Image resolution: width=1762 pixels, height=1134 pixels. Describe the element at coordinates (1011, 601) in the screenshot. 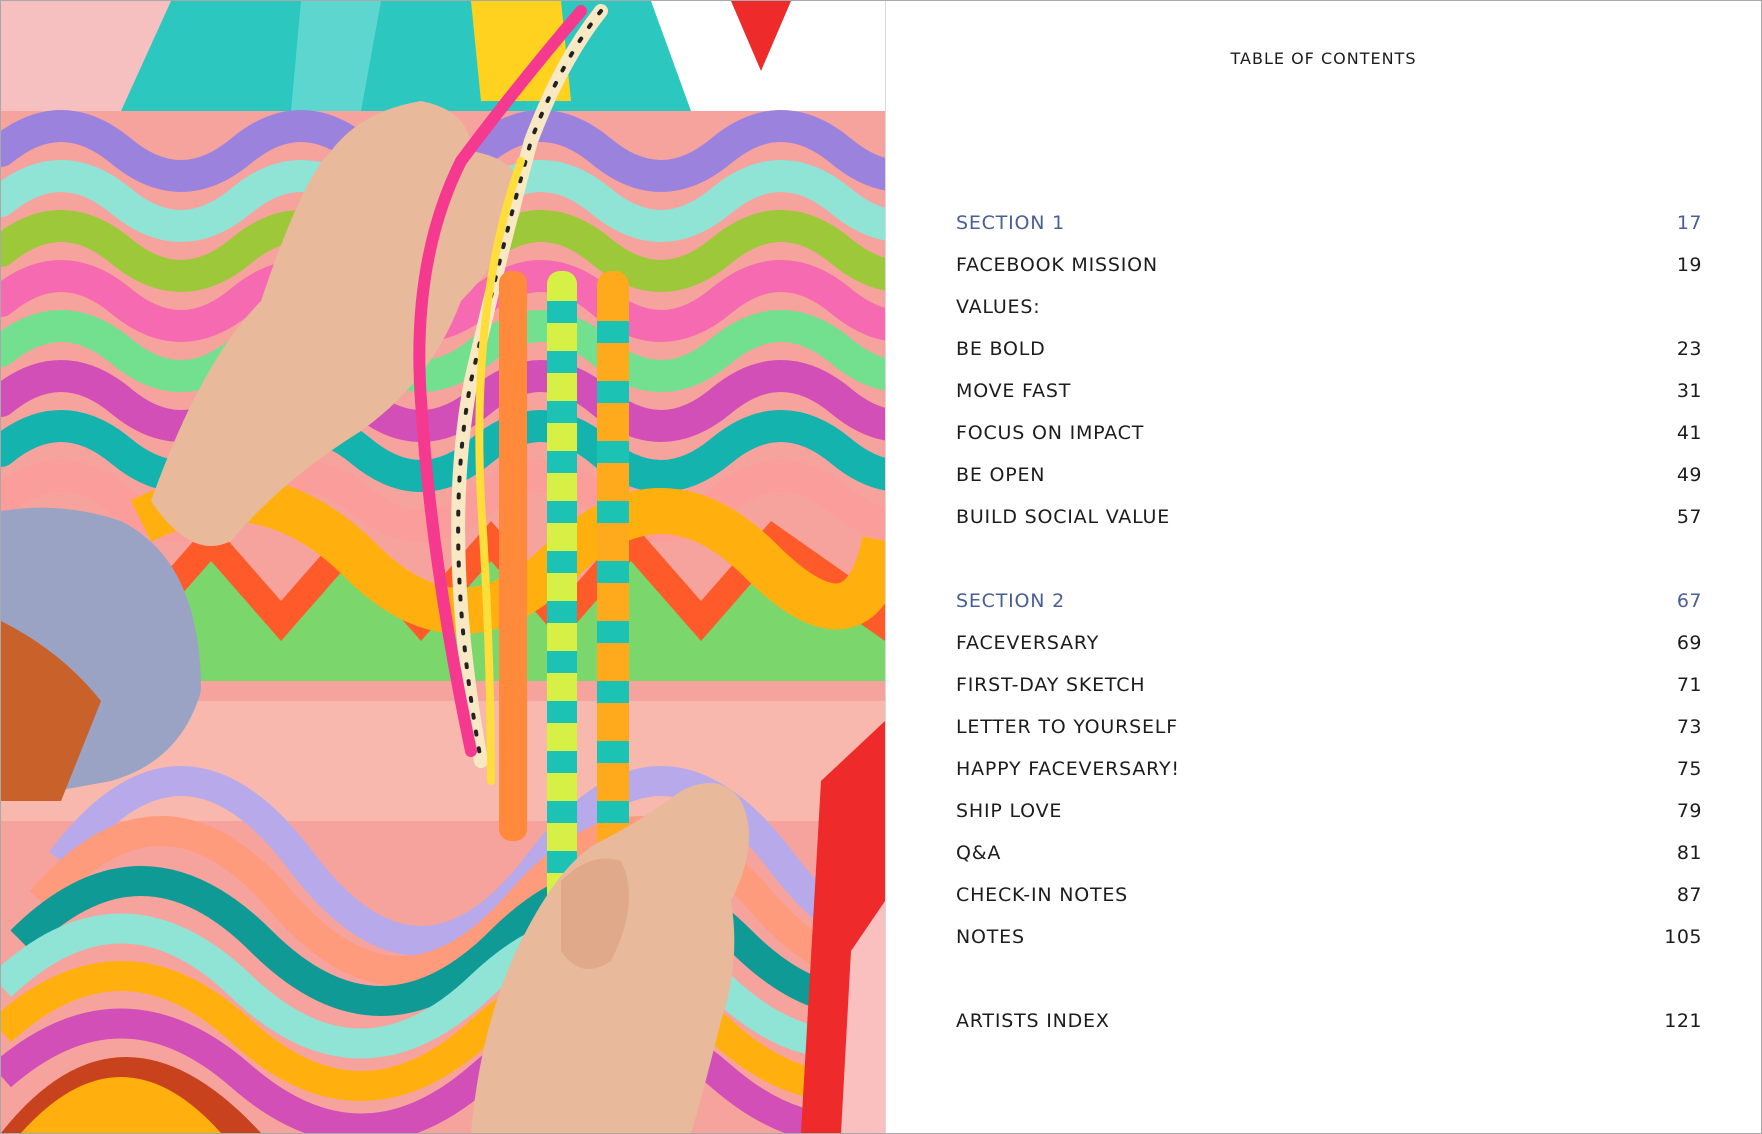

I see `toc-entry-label: SECTION 2` at that location.